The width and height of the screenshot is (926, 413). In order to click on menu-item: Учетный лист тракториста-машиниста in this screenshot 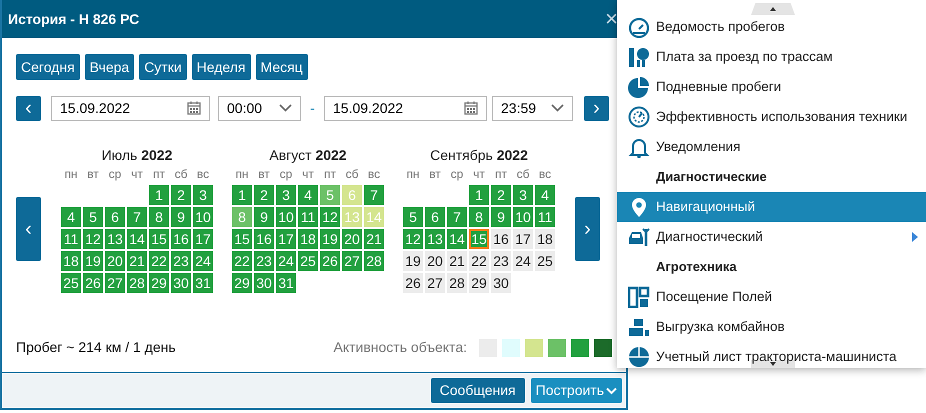, I will do `click(771, 355)`.